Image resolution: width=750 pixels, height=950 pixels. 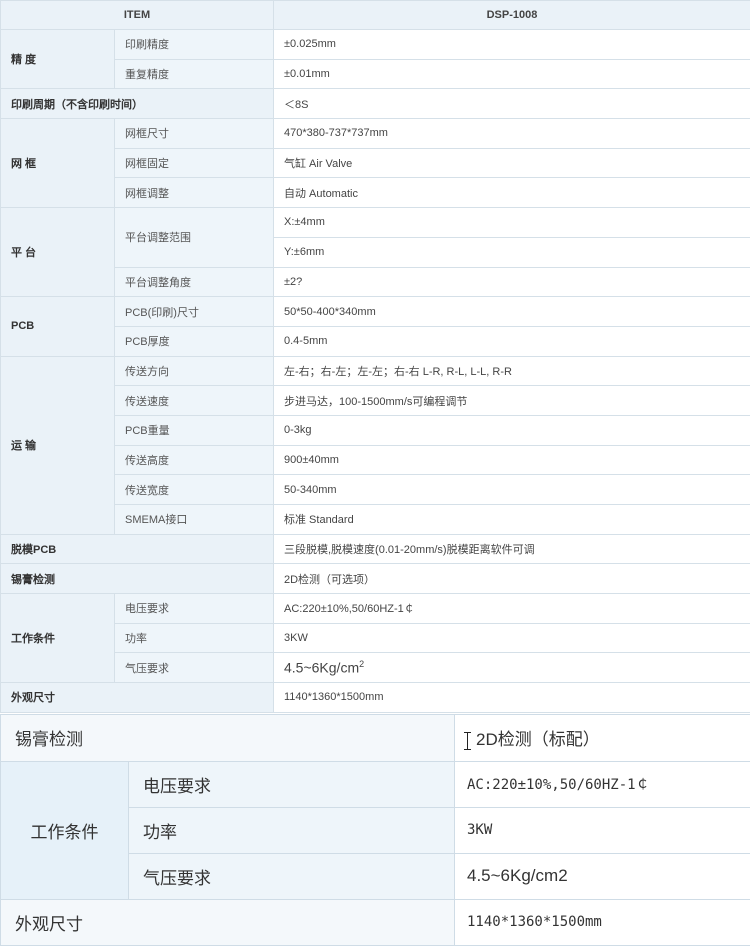 I want to click on table-row: 网 框 网框尺寸 470*380-737*737mm, so click(x=375, y=163).